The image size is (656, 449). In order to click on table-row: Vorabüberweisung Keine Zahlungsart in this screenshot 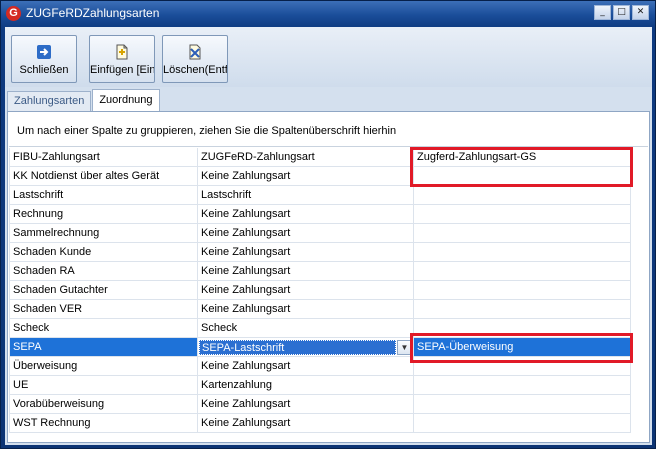, I will do `click(320, 404)`.